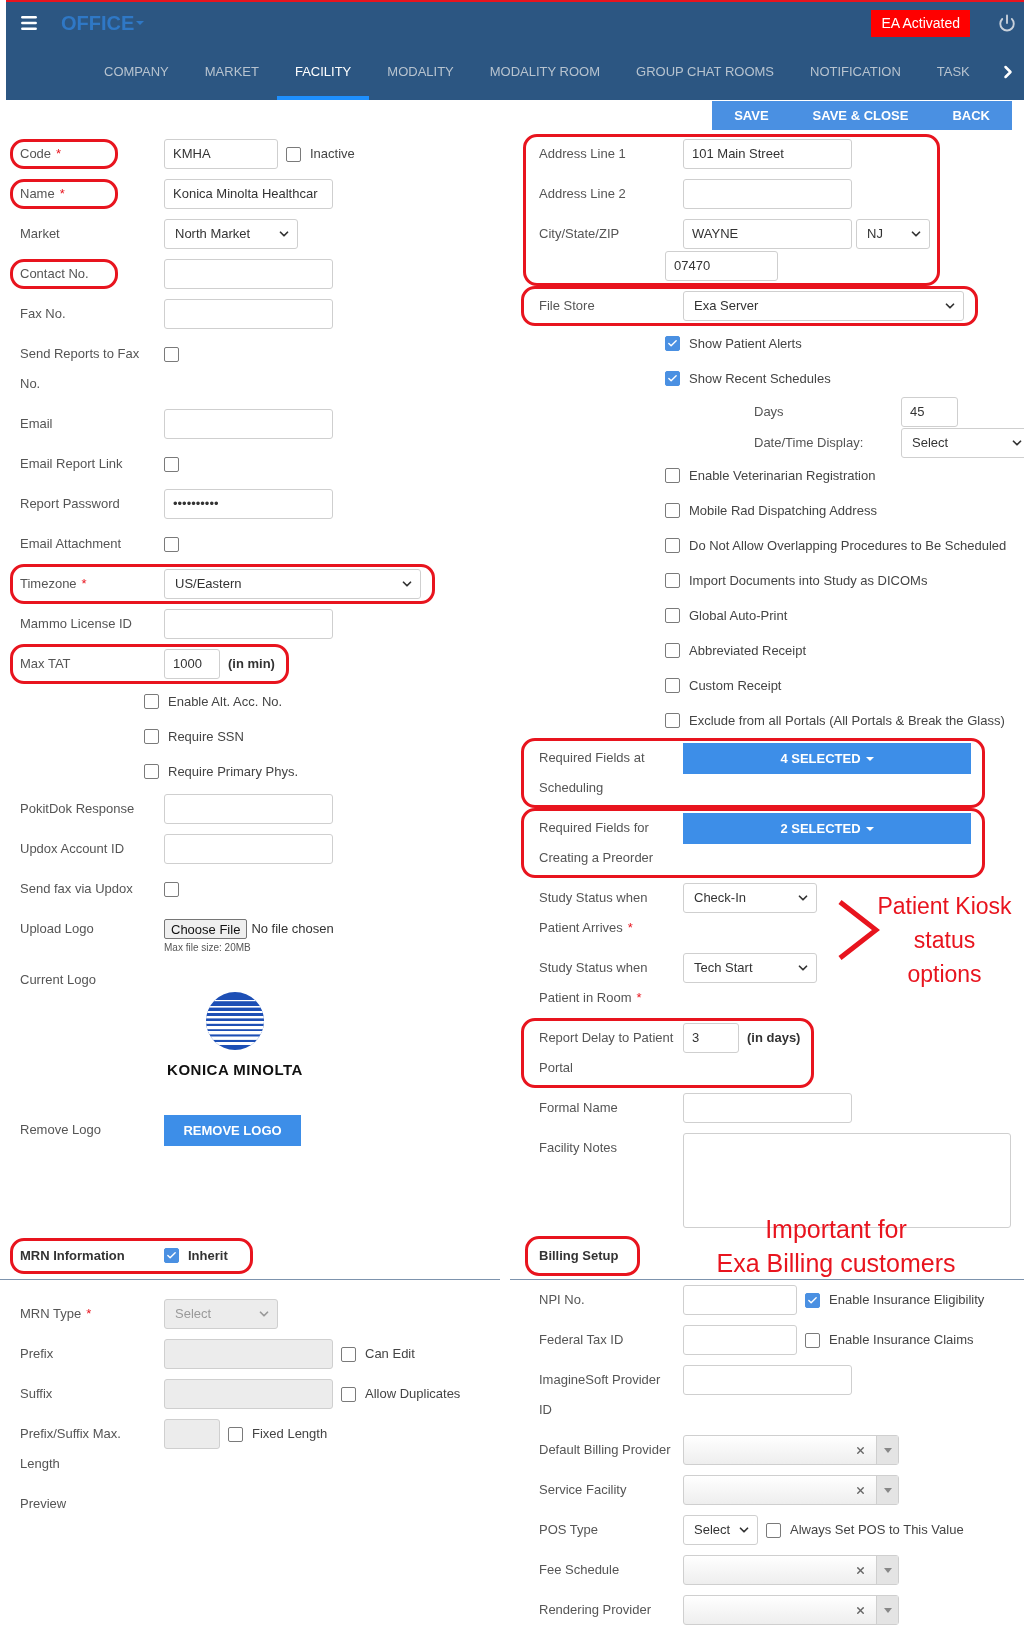 Image resolution: width=1024 pixels, height=1629 pixels. Describe the element at coordinates (73, 1255) in the screenshot. I see `section-title: MRN Information` at that location.